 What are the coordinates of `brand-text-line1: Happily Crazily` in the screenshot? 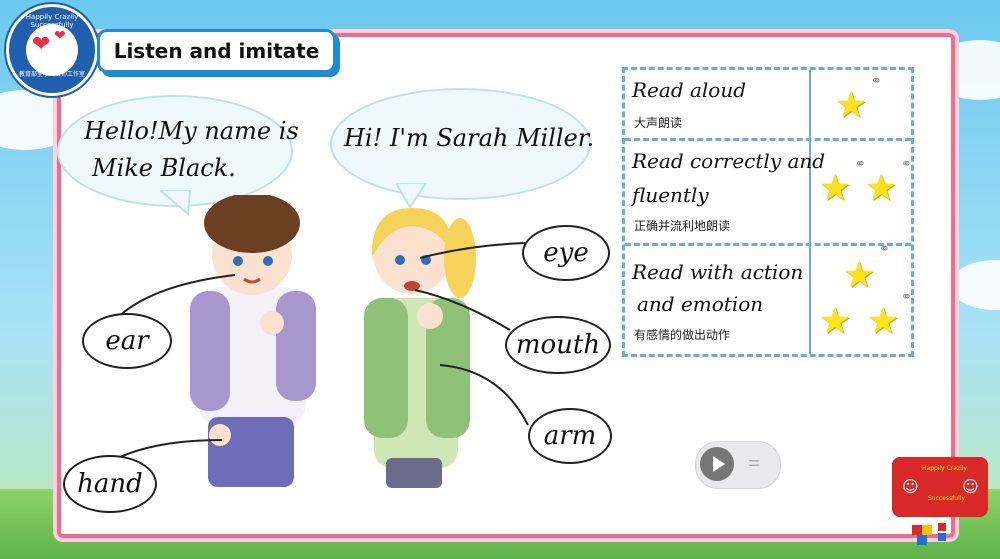 It's located at (944, 468).